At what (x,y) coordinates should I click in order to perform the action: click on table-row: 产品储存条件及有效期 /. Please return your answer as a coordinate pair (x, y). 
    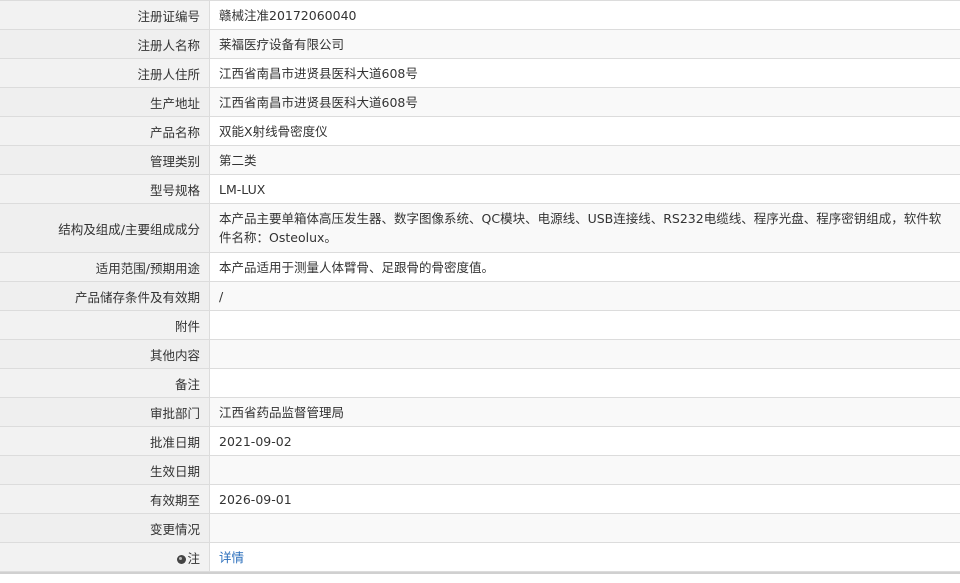
    Looking at the image, I should click on (480, 296).